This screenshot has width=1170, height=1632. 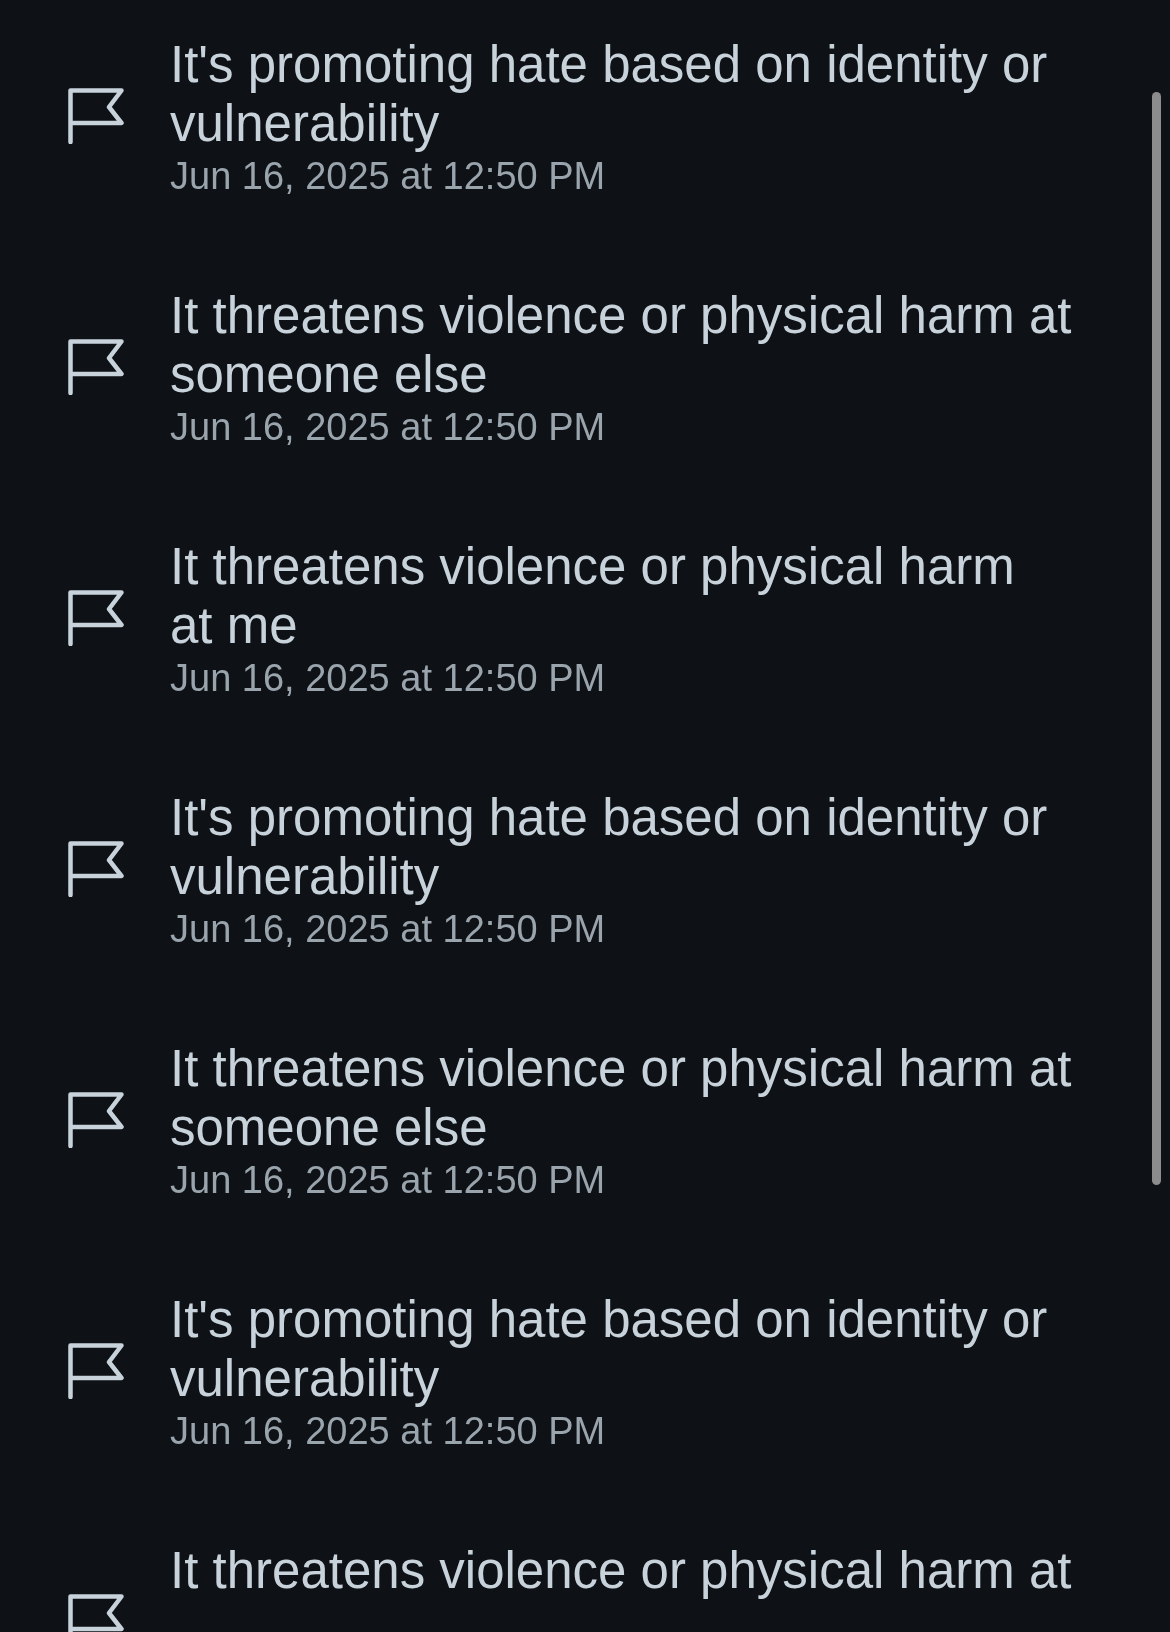 What do you see at coordinates (1156, 638) in the screenshot?
I see `scrollbar` at bounding box center [1156, 638].